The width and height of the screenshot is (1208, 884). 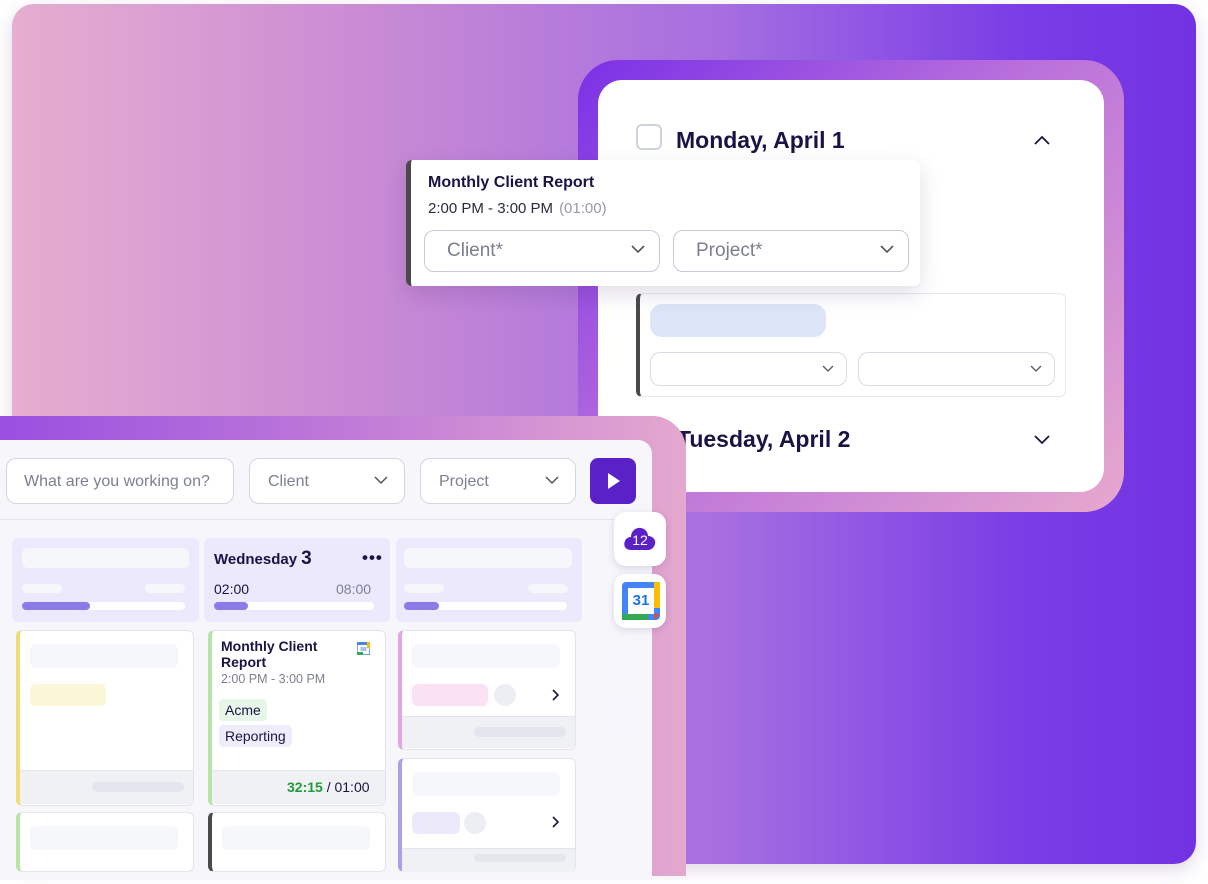 I want to click on client-dropdown: Client*, so click(x=542, y=251).